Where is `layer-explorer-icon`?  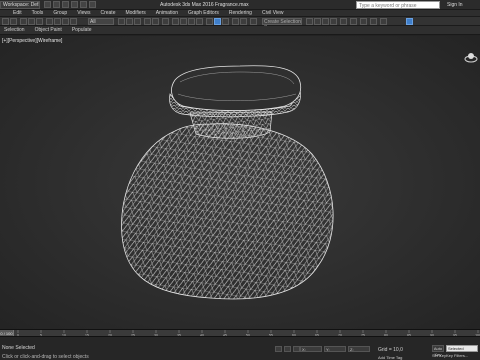
layer-explorer-icon is located at coordinates (243, 21).